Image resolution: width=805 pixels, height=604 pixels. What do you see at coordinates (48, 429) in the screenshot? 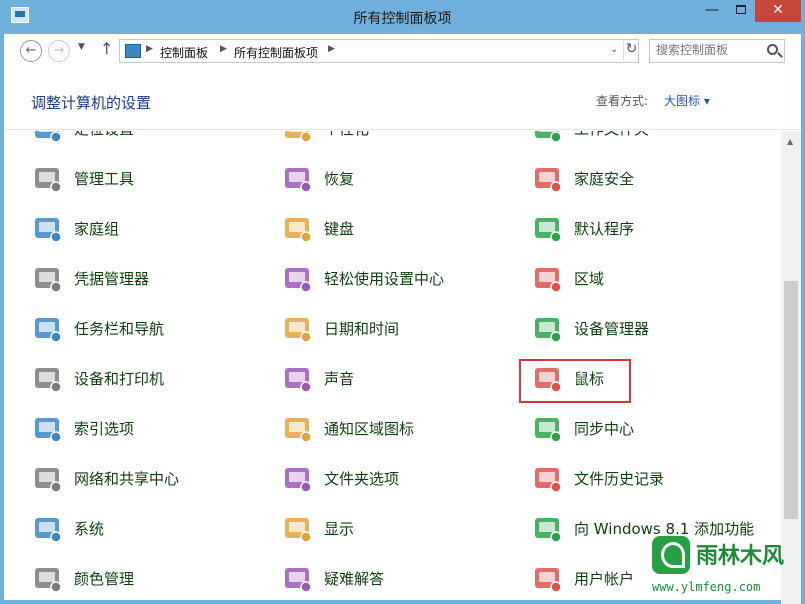
I see `indexing-icon` at bounding box center [48, 429].